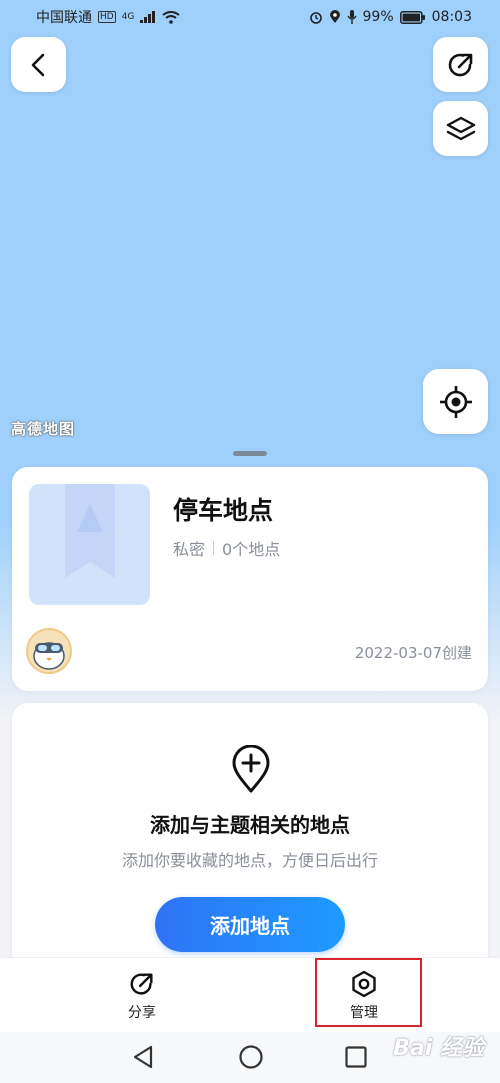 The height and width of the screenshot is (1083, 500). I want to click on alarm-icon, so click(315, 18).